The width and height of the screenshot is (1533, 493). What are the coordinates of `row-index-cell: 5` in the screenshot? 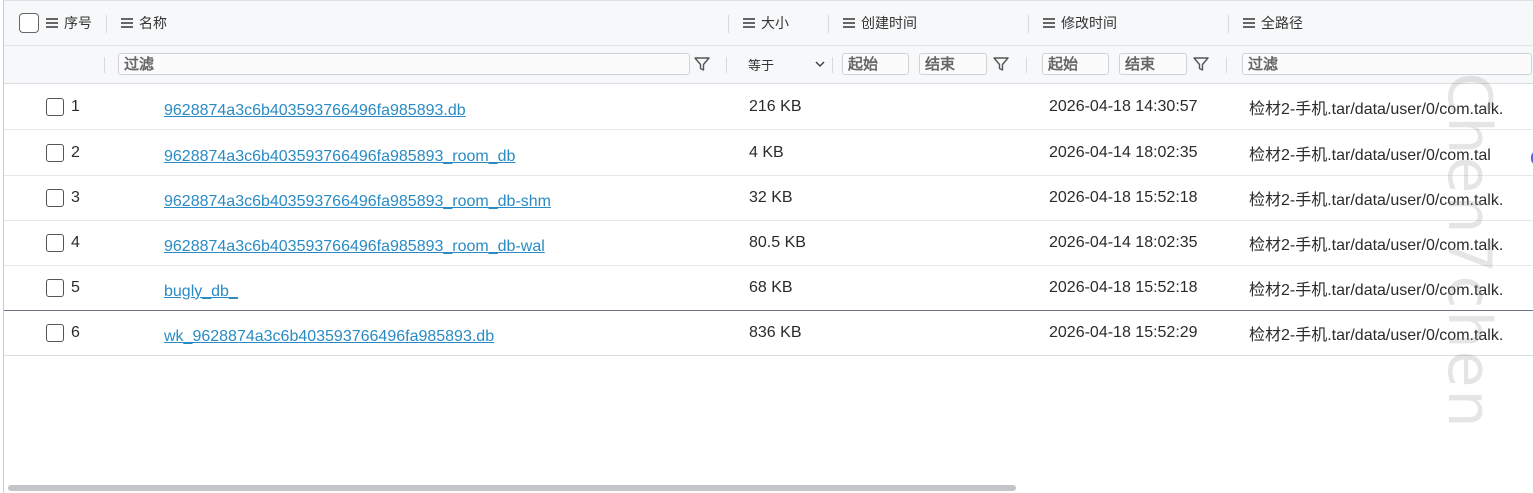 It's located at (63, 287).